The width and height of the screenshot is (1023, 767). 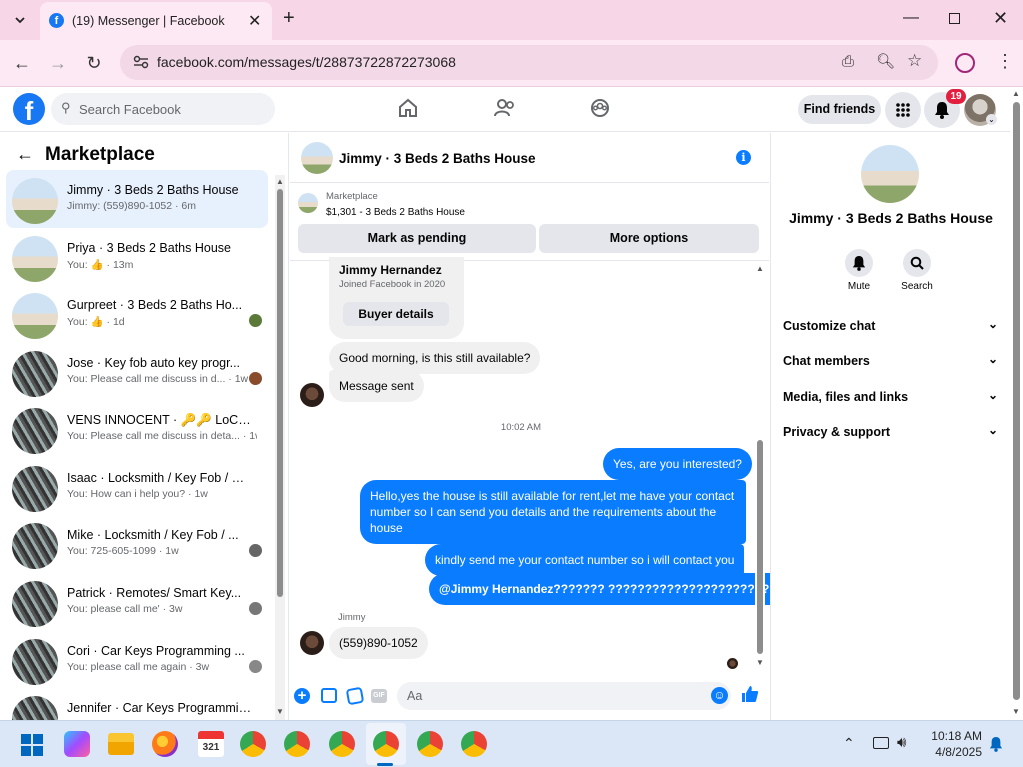 What do you see at coordinates (289, 18) in the screenshot?
I see `new-tab-icon: +` at bounding box center [289, 18].